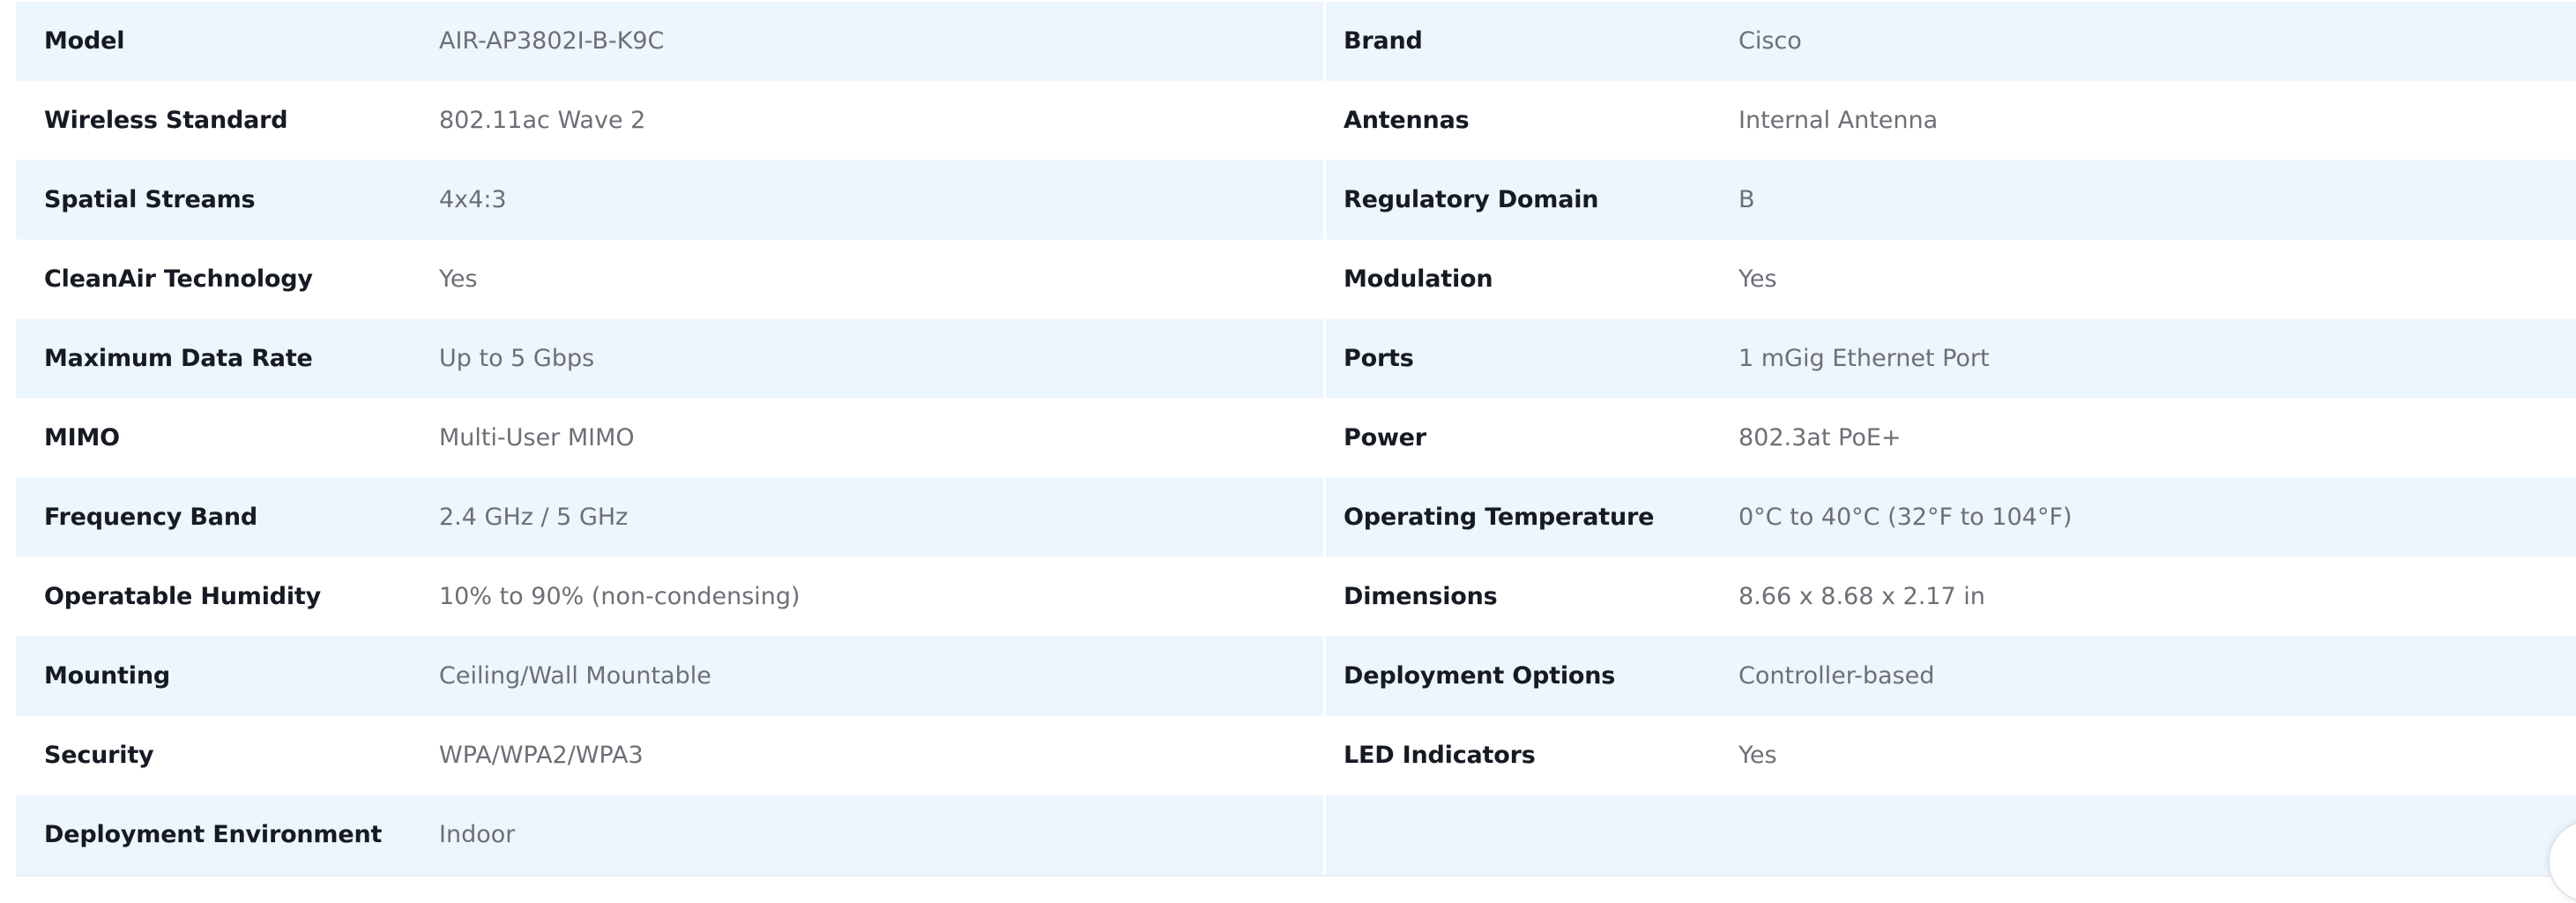 The width and height of the screenshot is (2576, 903). Describe the element at coordinates (671, 517) in the screenshot. I see `spec-row-frequency-band: Frequency Band 2.4 GHz / 5 GHz` at that location.